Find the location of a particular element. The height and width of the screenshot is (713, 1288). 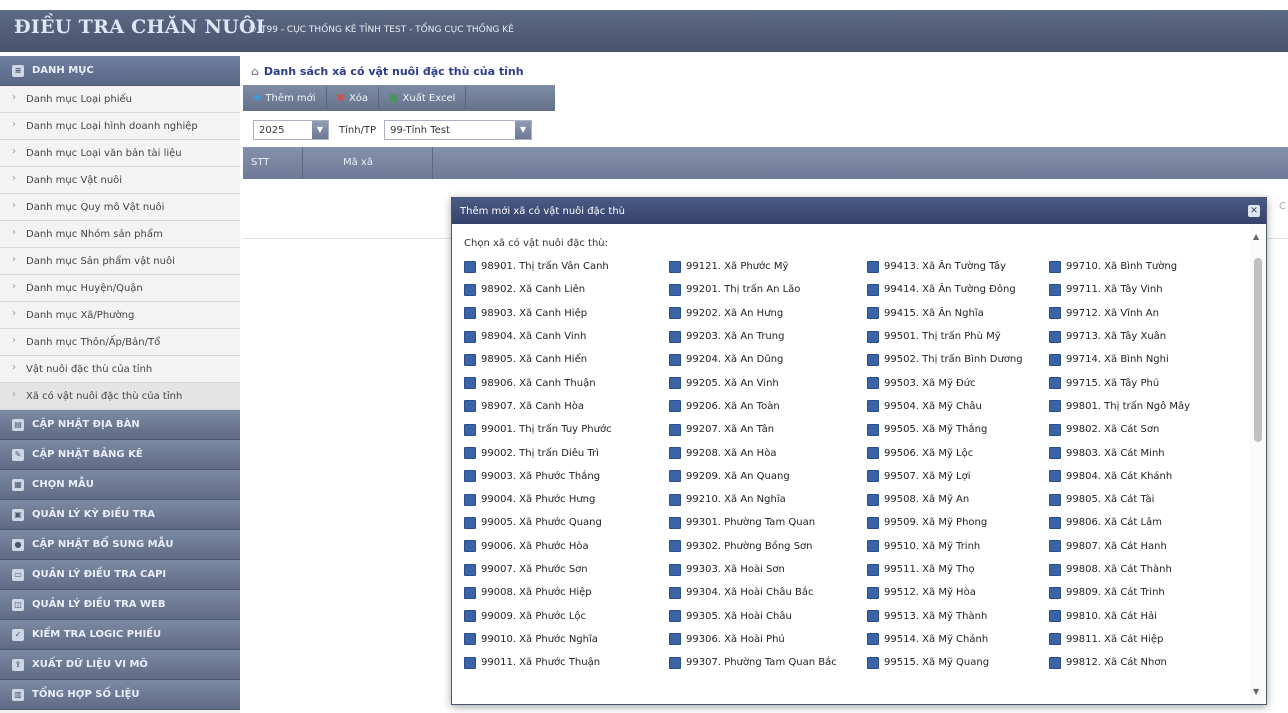

scrollbar-thumb is located at coordinates (1258, 350).